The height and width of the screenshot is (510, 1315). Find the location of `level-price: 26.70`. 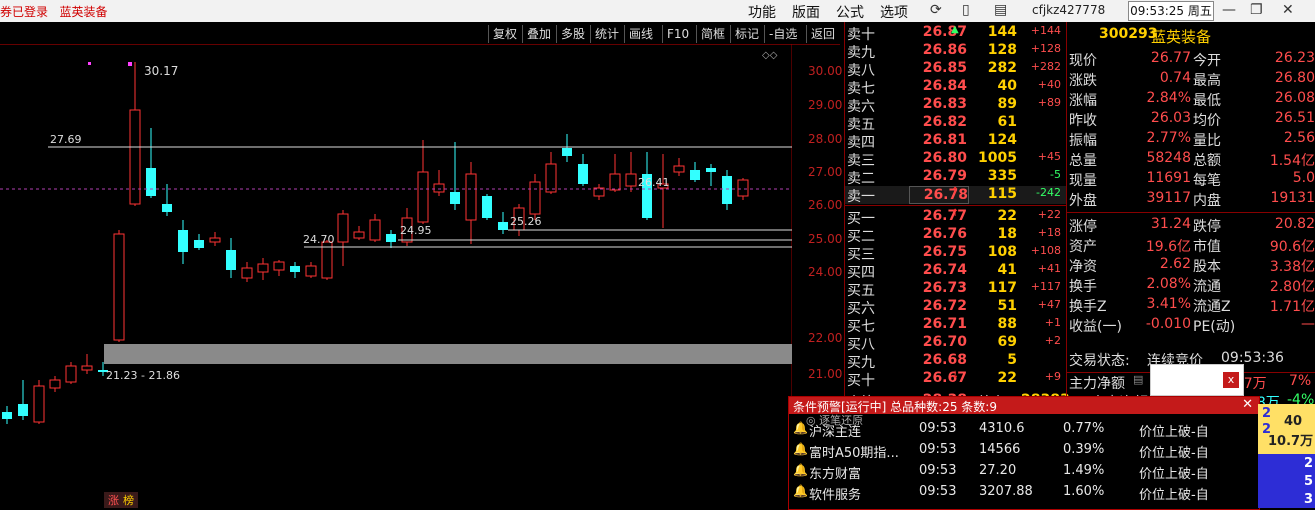

level-price: 26.70 is located at coordinates (944, 342).